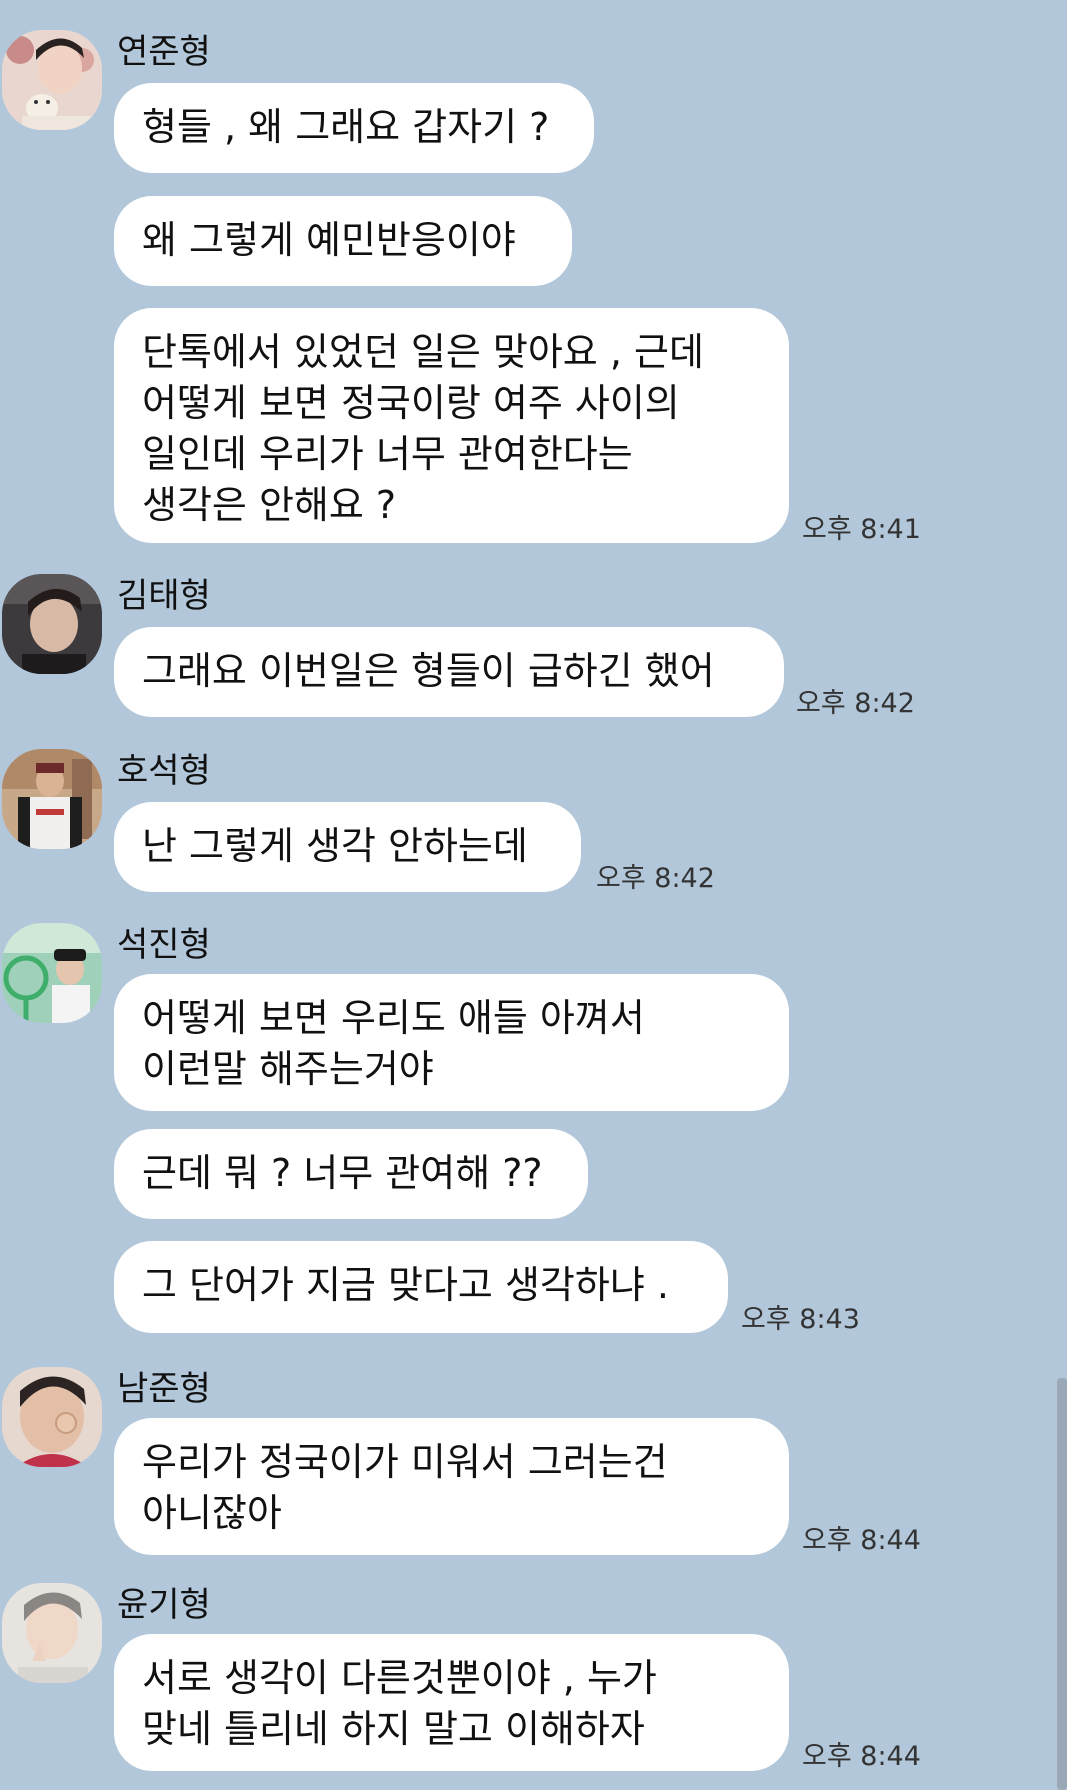 The image size is (1067, 1790). Describe the element at coordinates (164, 771) in the screenshot. I see `sender-name: 호석형` at that location.